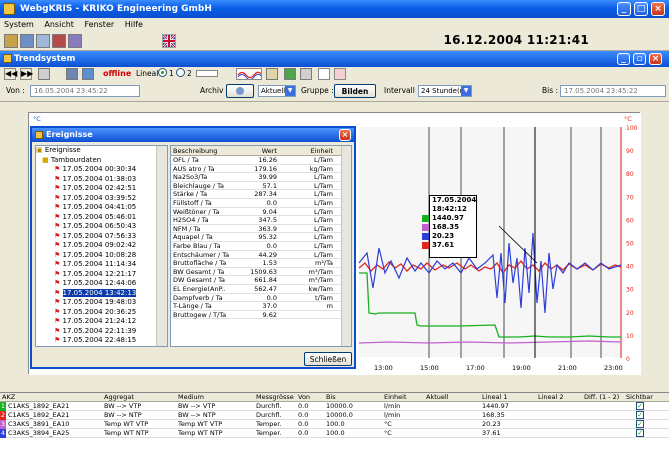 The width and height of the screenshot is (669, 473). Describe the element at coordinates (249, 74) in the screenshot. I see `trend-lines-icon` at that location.